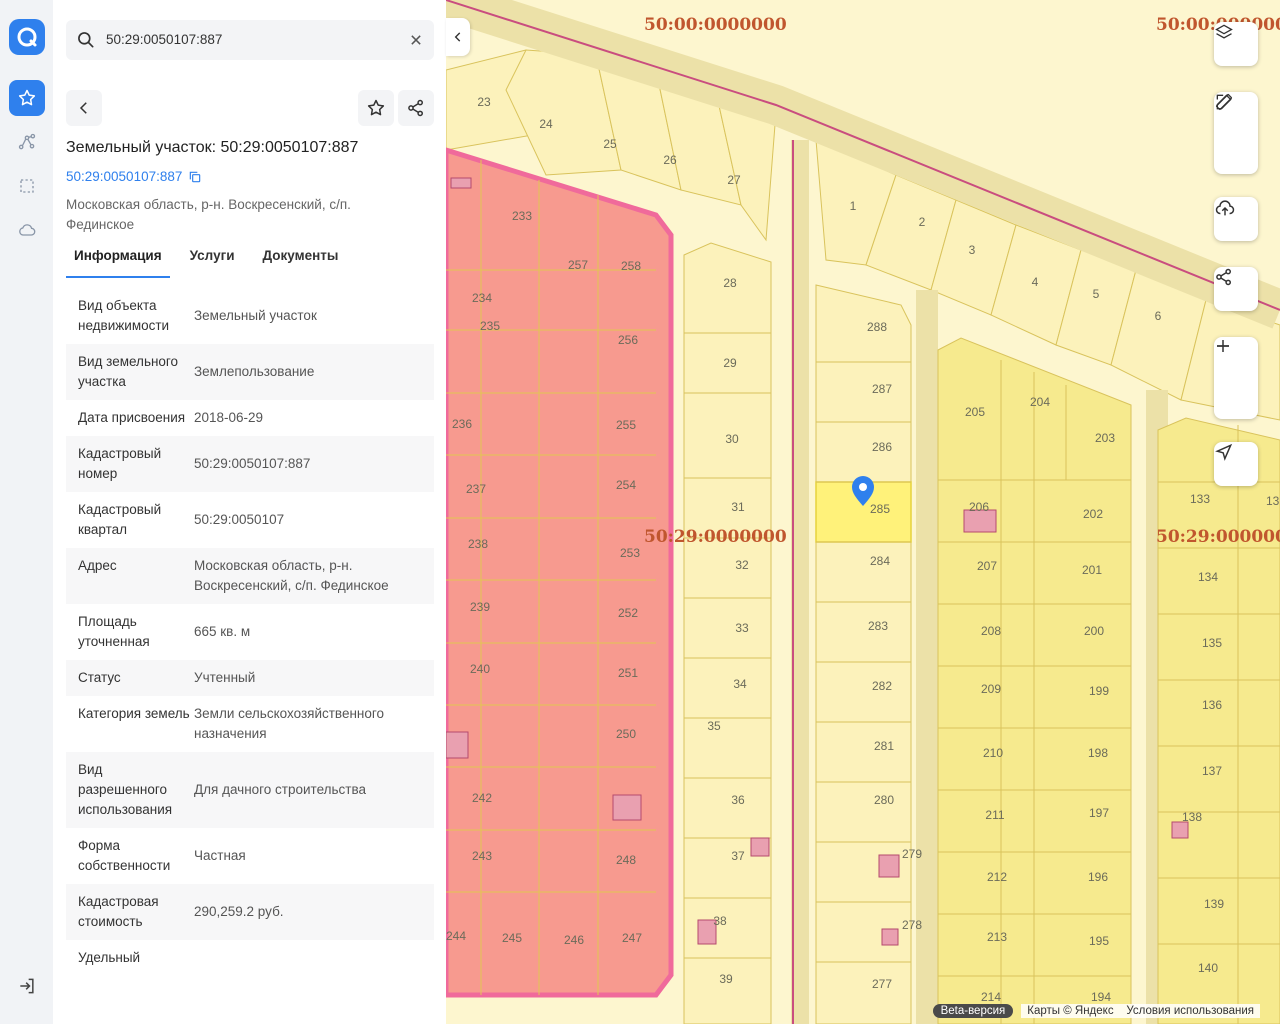  Describe the element at coordinates (308, 958) in the screenshot. I see `property-value` at that location.